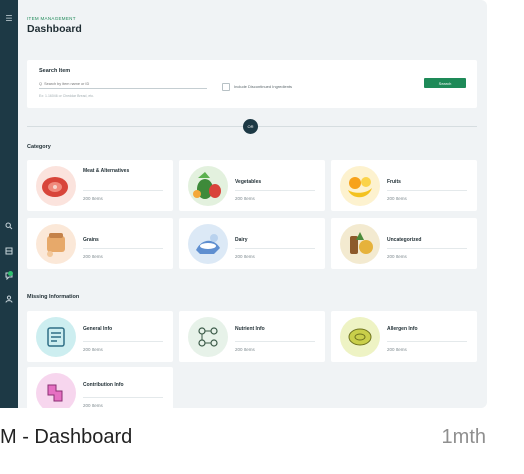 This screenshot has height=474, width=524. I want to click on page-title: Dashboard, so click(54, 29).